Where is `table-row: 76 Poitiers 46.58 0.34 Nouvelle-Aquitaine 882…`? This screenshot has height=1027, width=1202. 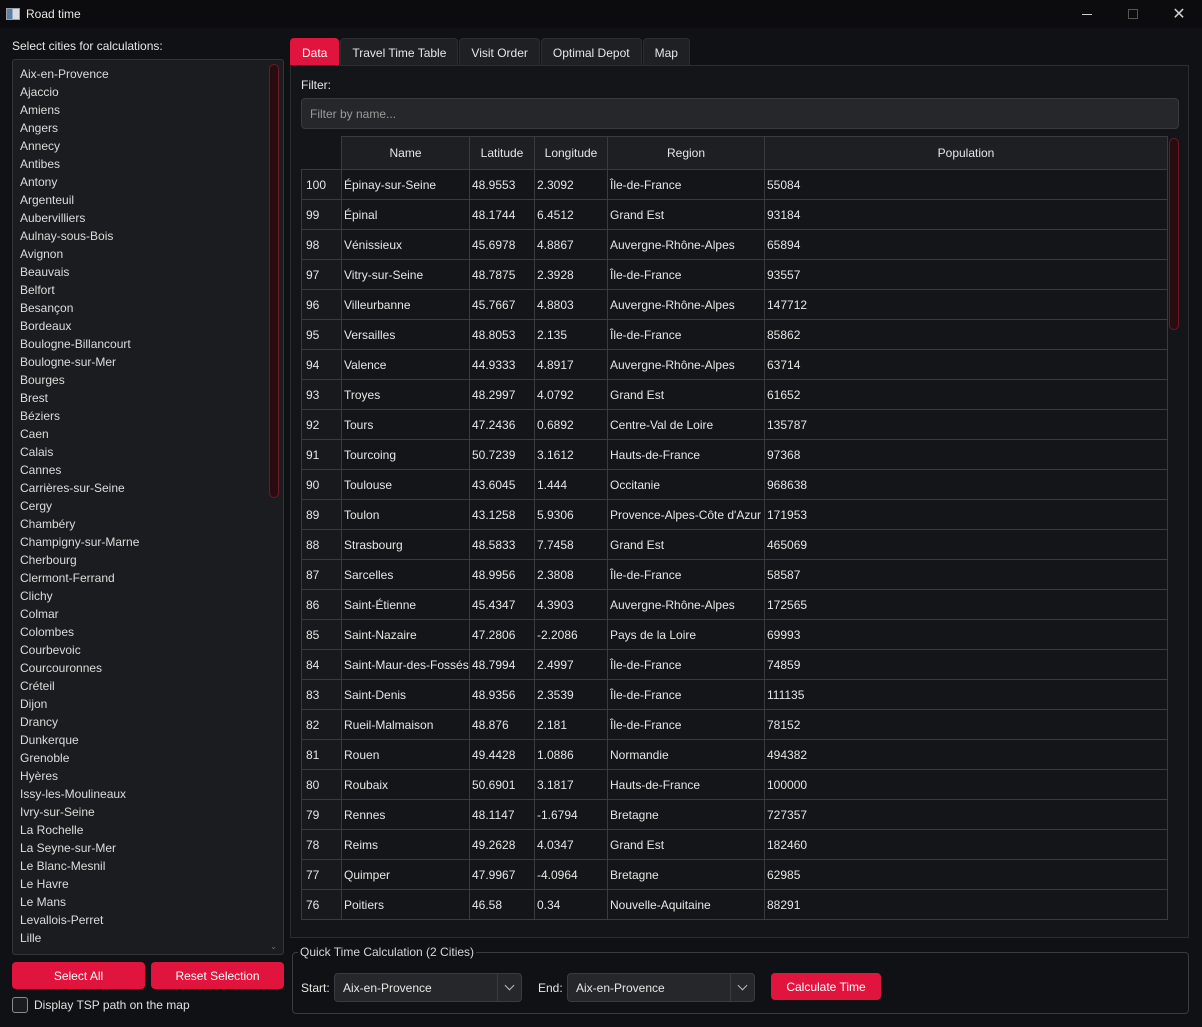
table-row: 76 Poitiers 46.58 0.34 Nouvelle-Aquitaine 882… is located at coordinates (734, 904).